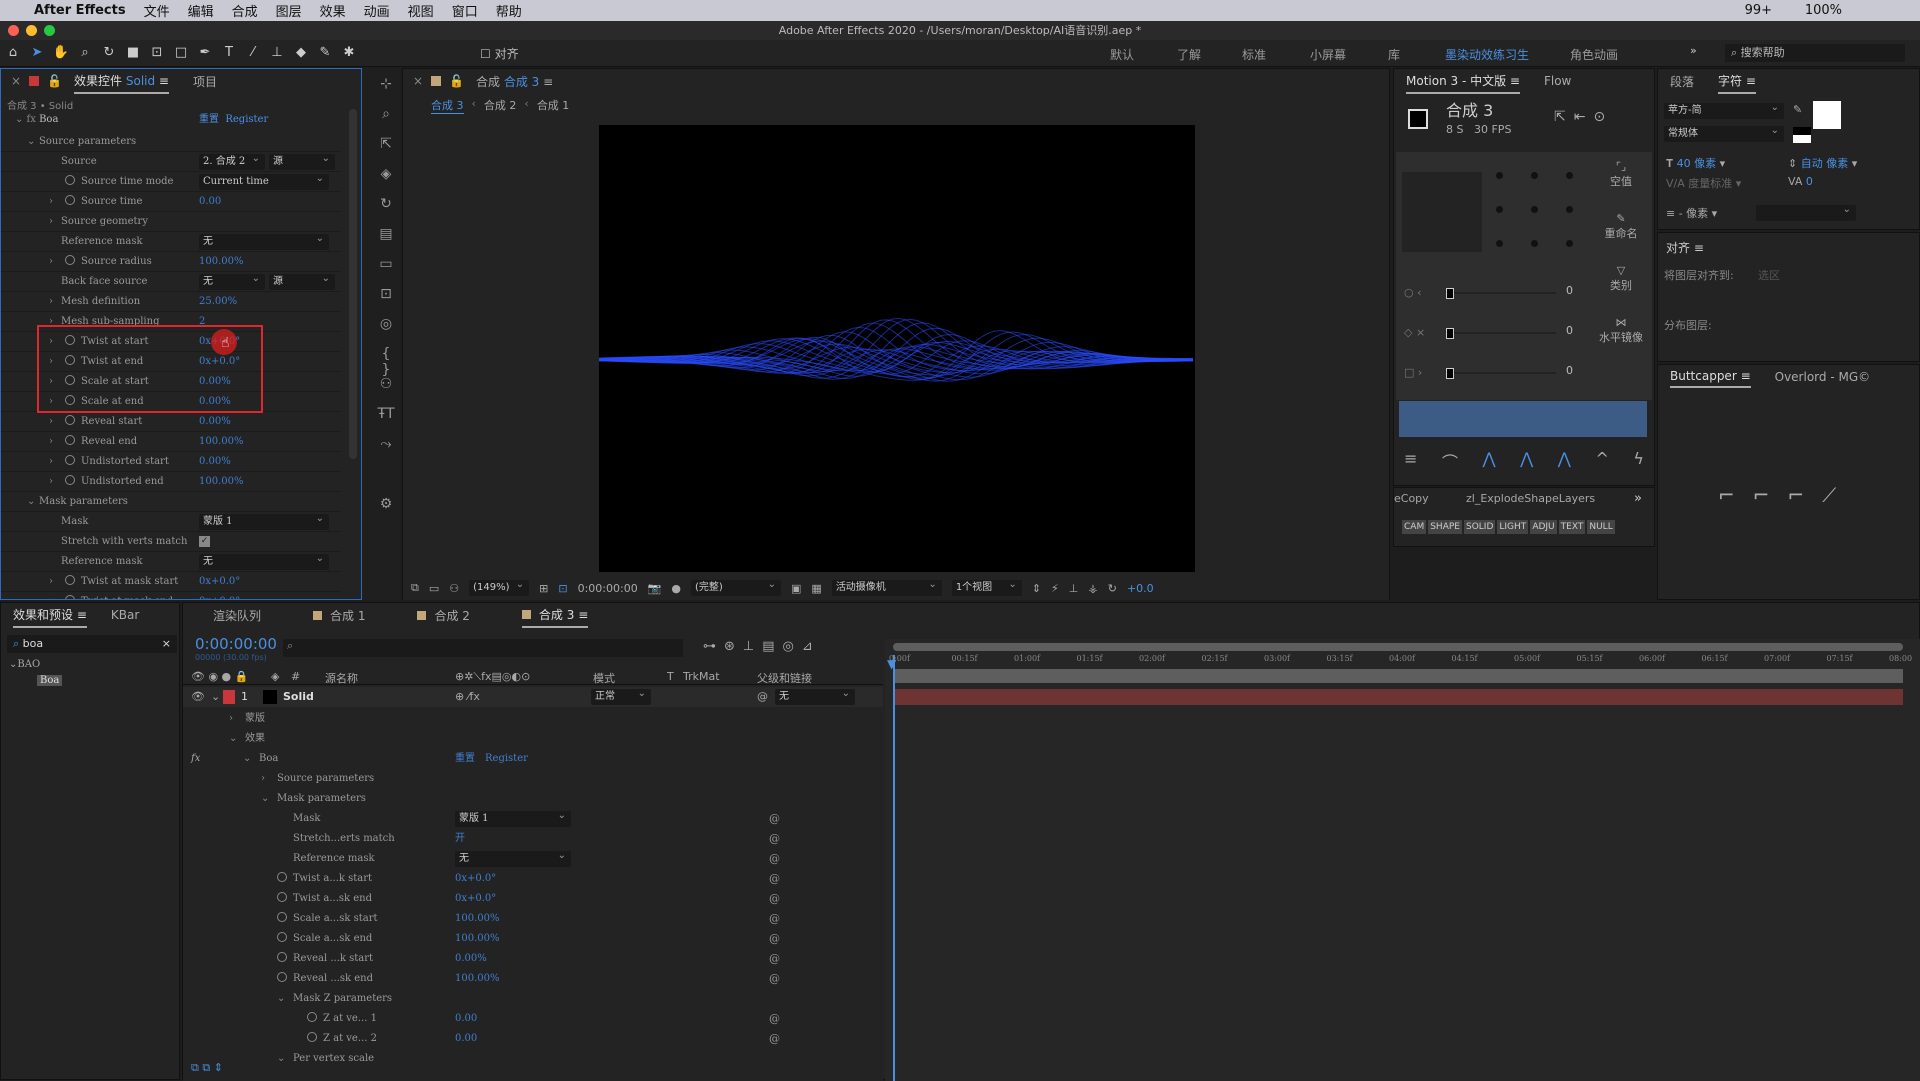  I want to click on search-help-input: ⌕ 搜索帮助, so click(1815, 53).